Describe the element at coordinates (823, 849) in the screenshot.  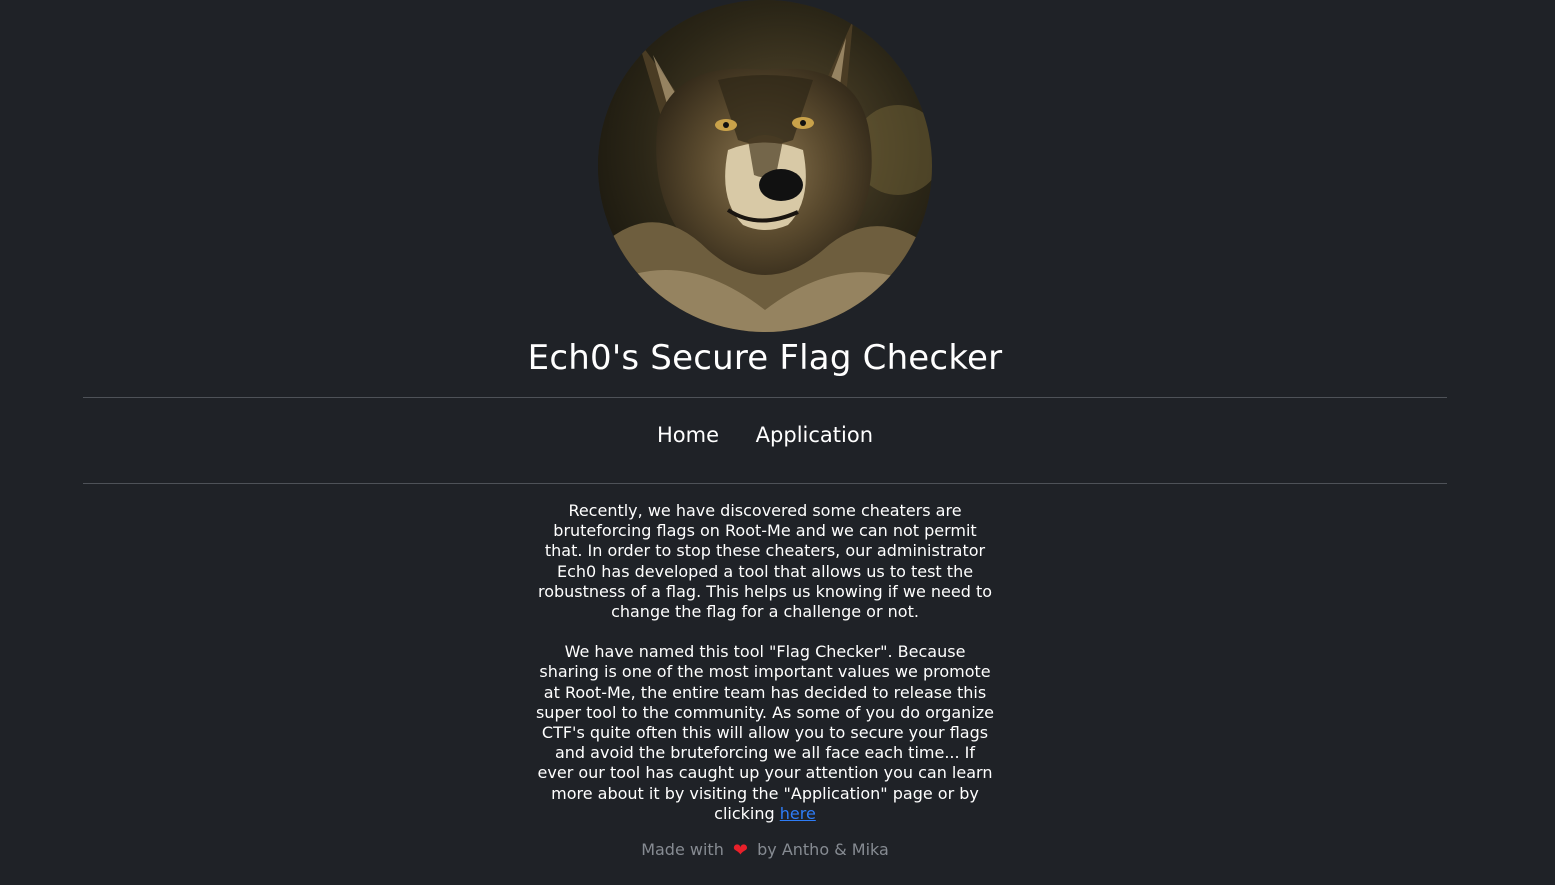
I see `footer-suffix: by Antho & Mika` at that location.